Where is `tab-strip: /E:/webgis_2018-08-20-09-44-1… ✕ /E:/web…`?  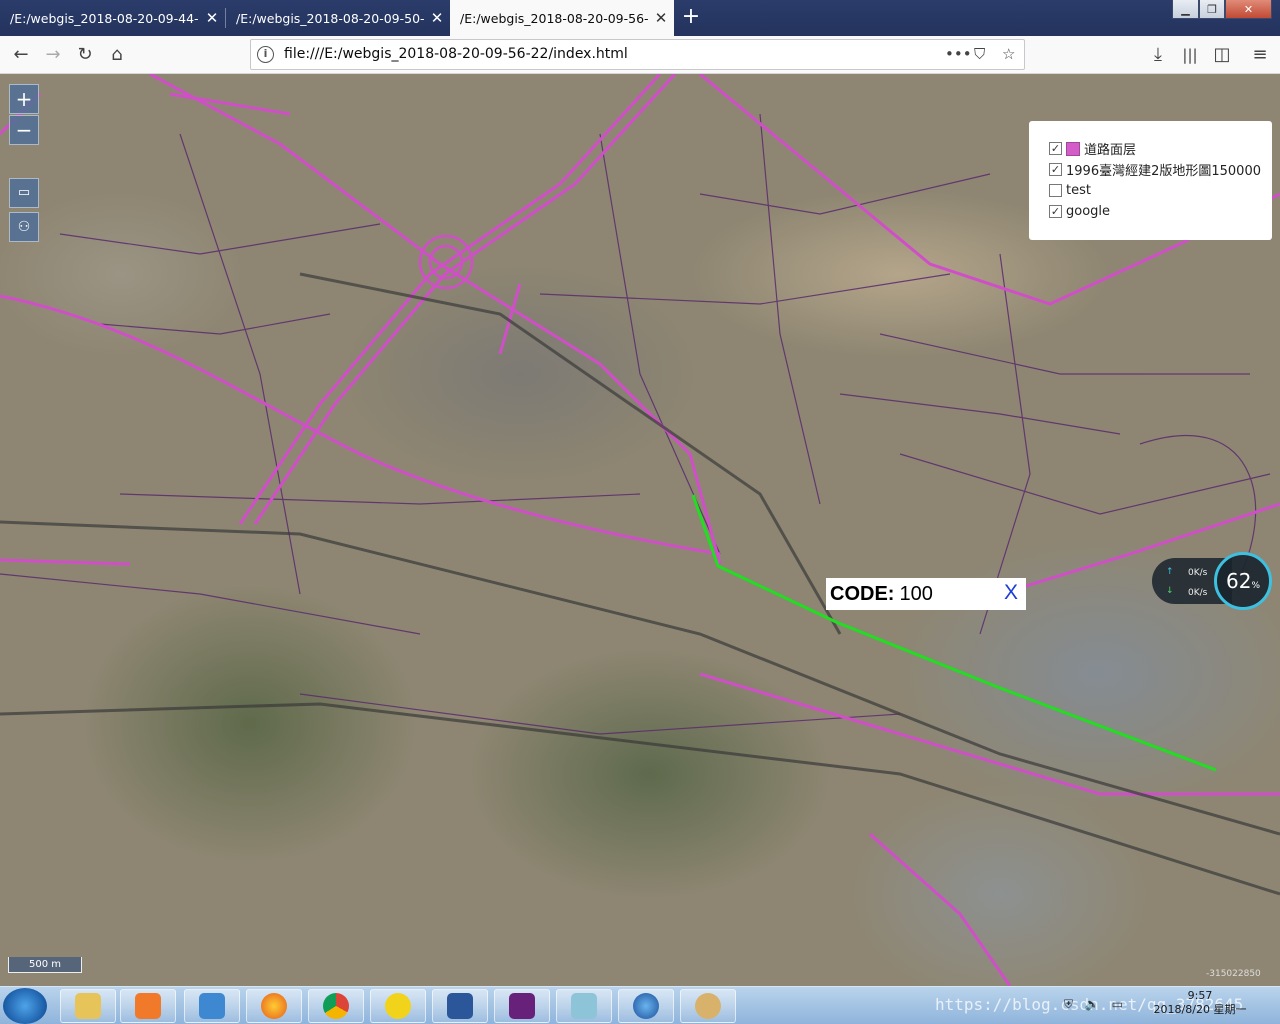 tab-strip: /E:/webgis_2018-08-20-09-44-1… ✕ /E:/web… is located at coordinates (640, 18).